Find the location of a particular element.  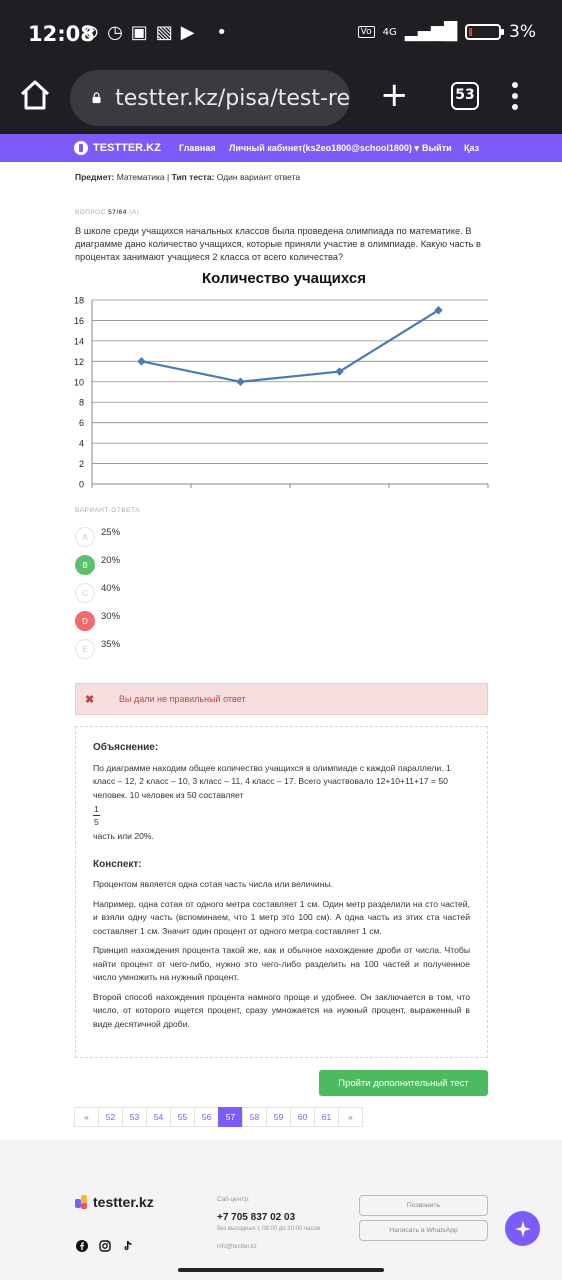

answer-option: A 25% is located at coordinates (97, 537).